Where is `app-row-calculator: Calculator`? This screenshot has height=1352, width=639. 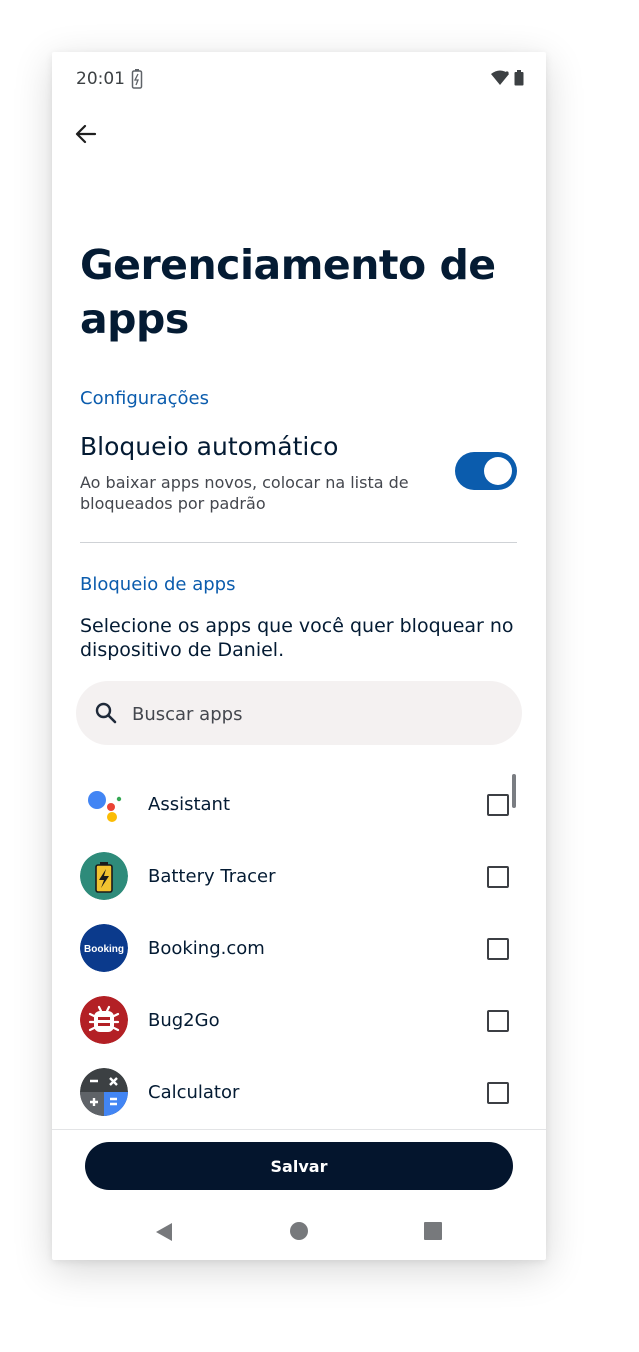
app-row-calculator: Calculator is located at coordinates (299, 1092).